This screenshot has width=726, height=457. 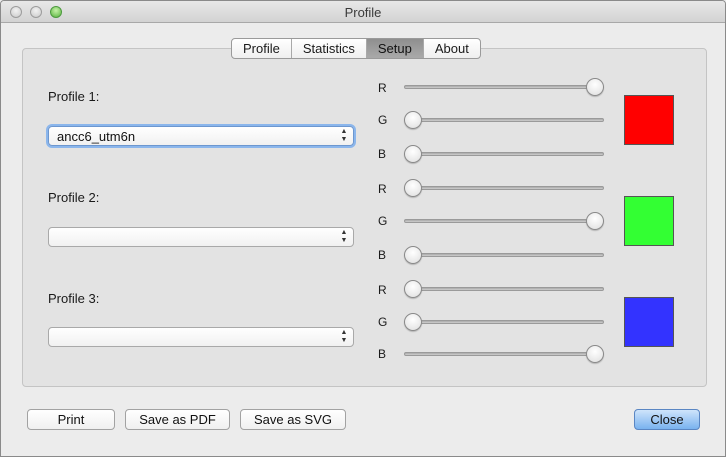 I want to click on save-pdf-button: Save as PDF, so click(x=177, y=419).